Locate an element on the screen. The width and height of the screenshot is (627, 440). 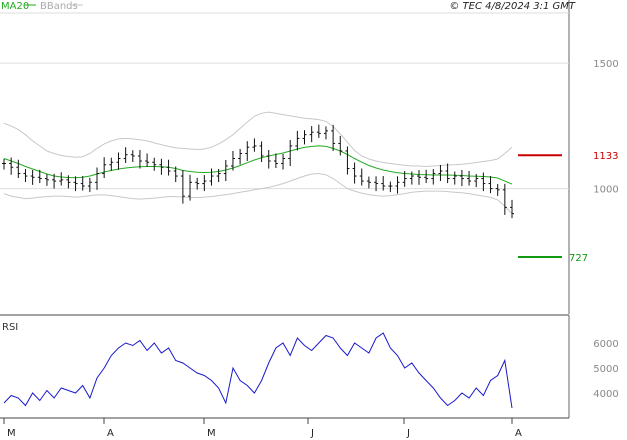
rsi-title: RSI is located at coordinates (10, 327).